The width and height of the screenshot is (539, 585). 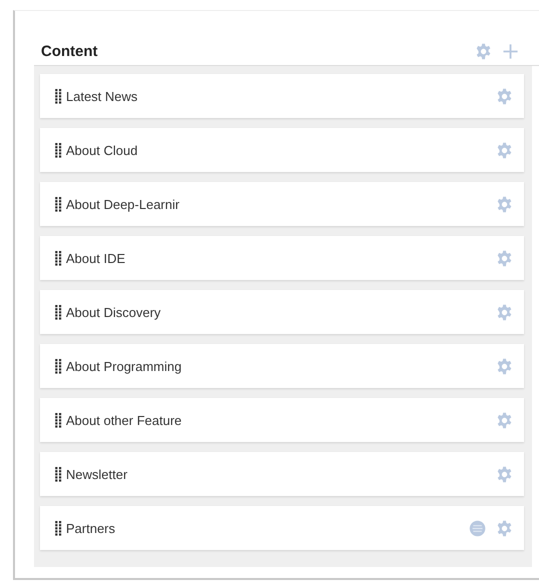 I want to click on list-item: About other Feature, so click(x=282, y=420).